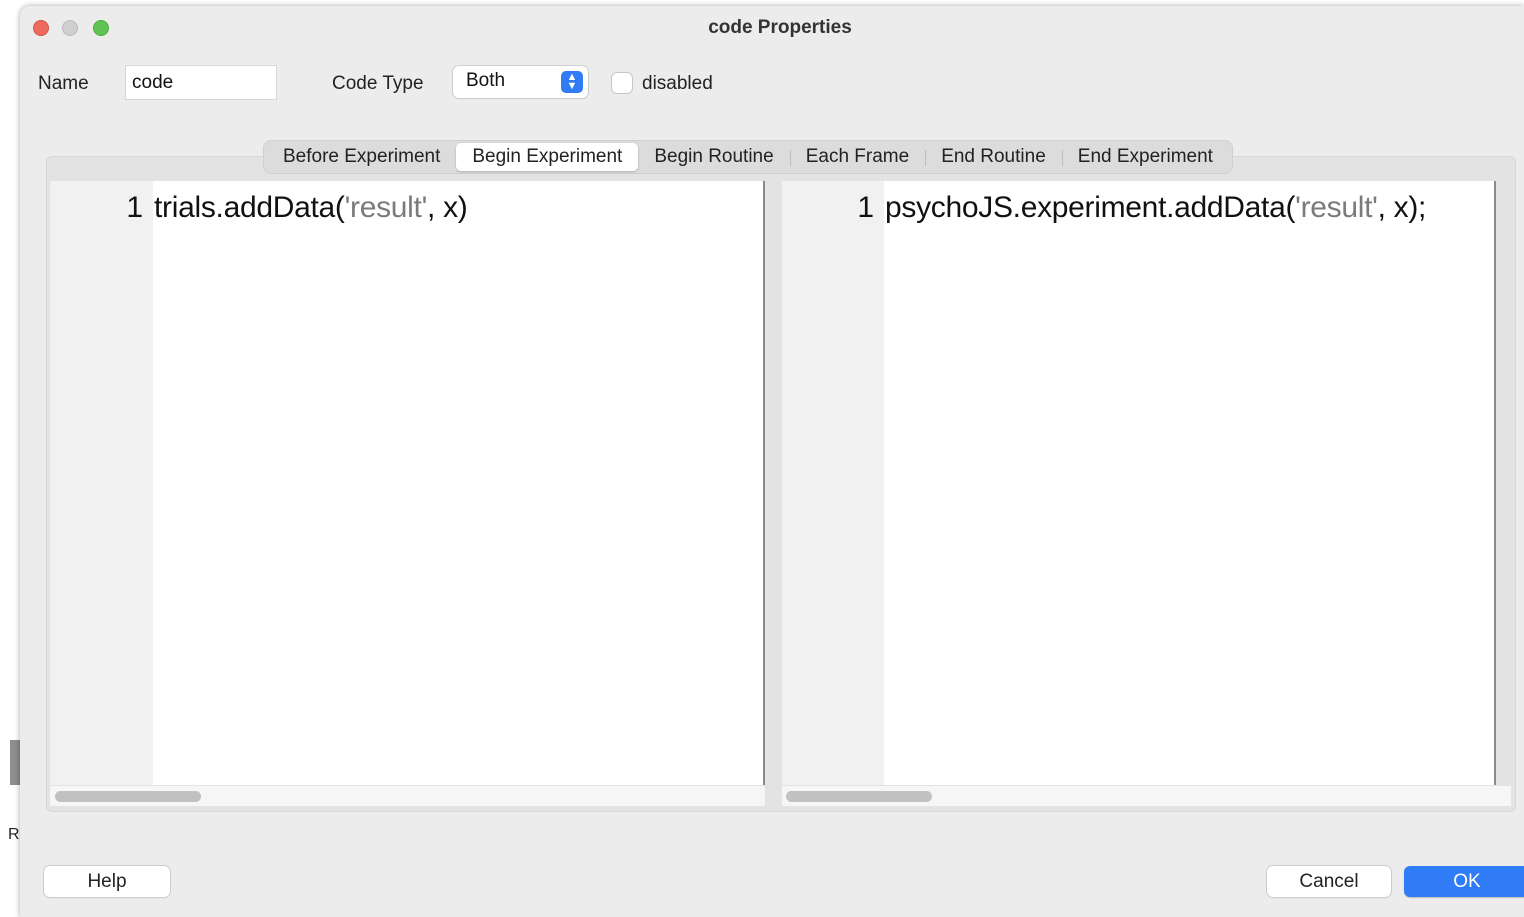  Describe the element at coordinates (1402, 207) in the screenshot. I see `code-text: , x);` at that location.